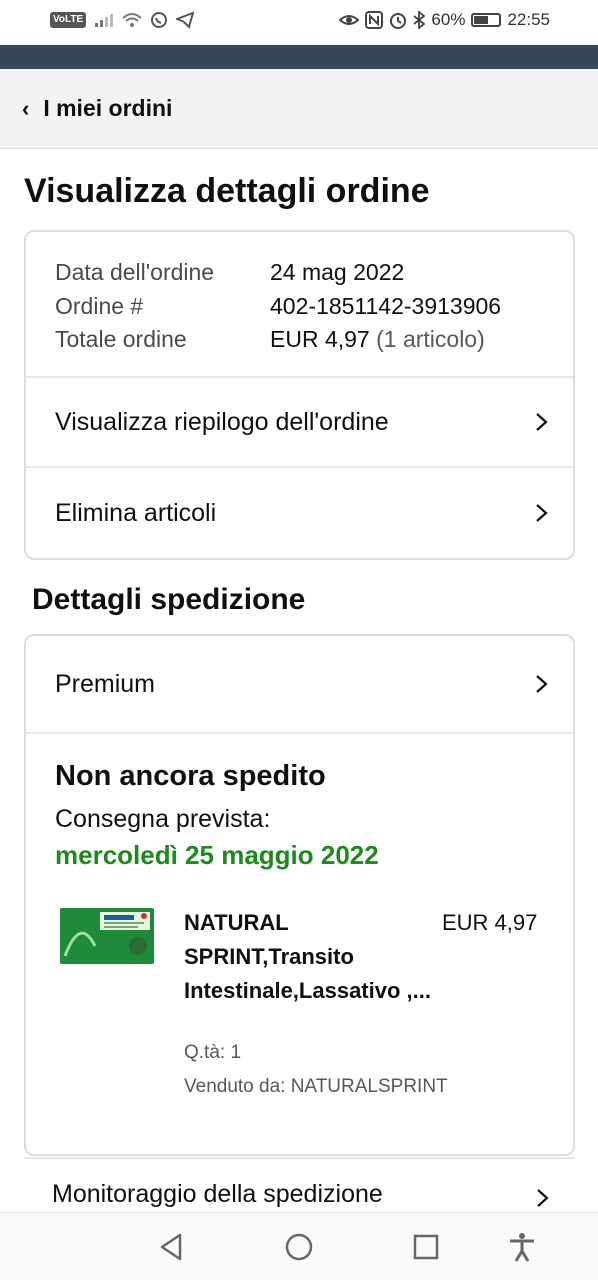 The width and height of the screenshot is (598, 1280). Describe the element at coordinates (522, 1247) in the screenshot. I see `accessibility-icon` at that location.